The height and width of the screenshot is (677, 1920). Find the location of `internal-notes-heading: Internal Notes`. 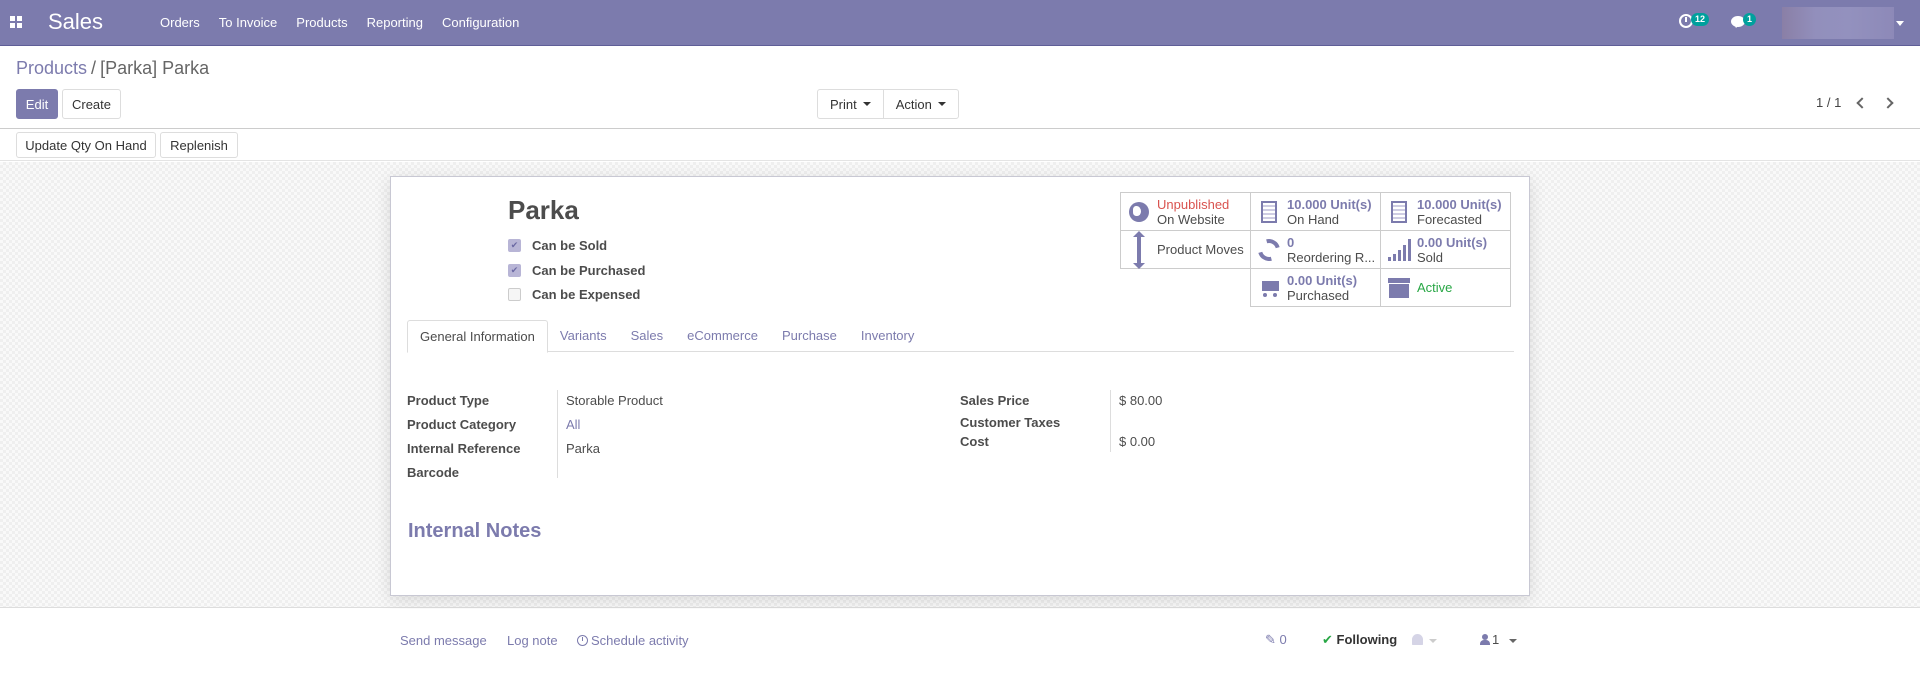

internal-notes-heading: Internal Notes is located at coordinates (475, 531).